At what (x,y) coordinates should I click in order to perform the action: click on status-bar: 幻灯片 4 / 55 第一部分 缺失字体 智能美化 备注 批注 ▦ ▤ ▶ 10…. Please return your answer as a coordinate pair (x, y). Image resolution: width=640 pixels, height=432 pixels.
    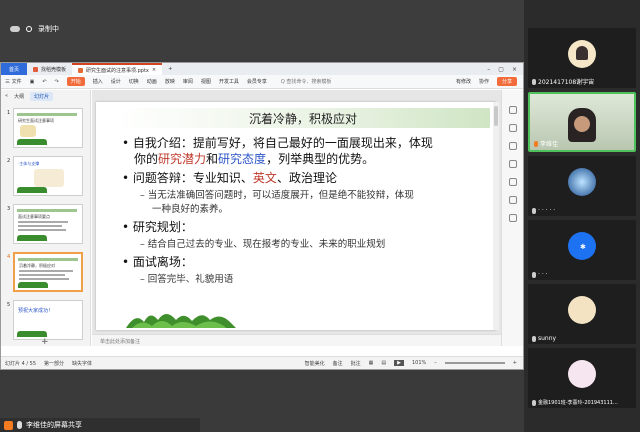
    Looking at the image, I should click on (262, 362).